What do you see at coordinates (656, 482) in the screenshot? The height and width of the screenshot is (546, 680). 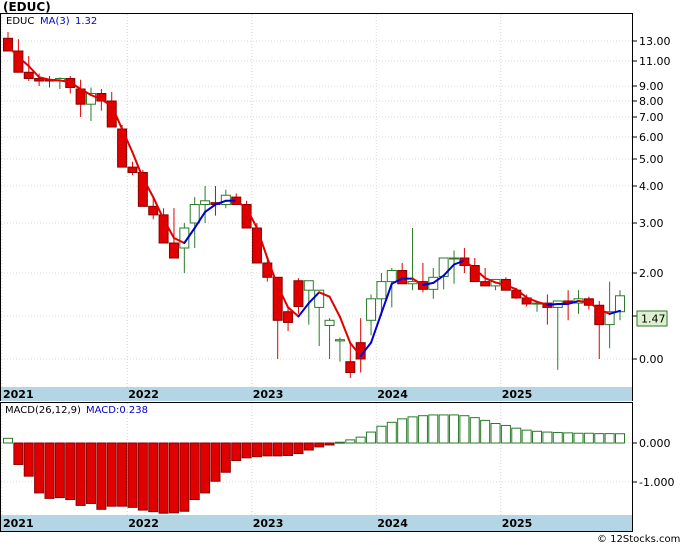 I see `macd-y-tick-label: -1.000` at bounding box center [656, 482].